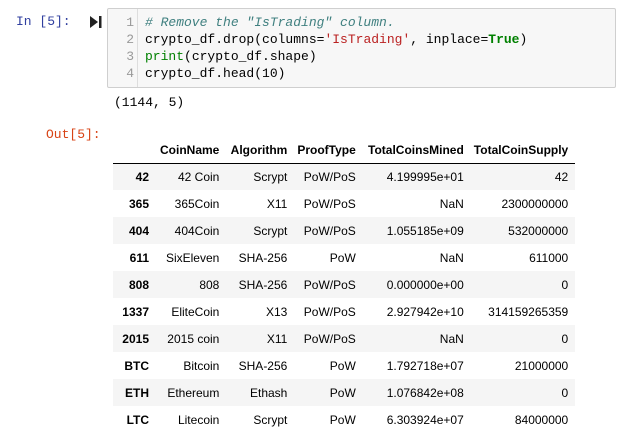  What do you see at coordinates (195, 311) in the screenshot?
I see `cell-coin-name: EliteCoin` at bounding box center [195, 311].